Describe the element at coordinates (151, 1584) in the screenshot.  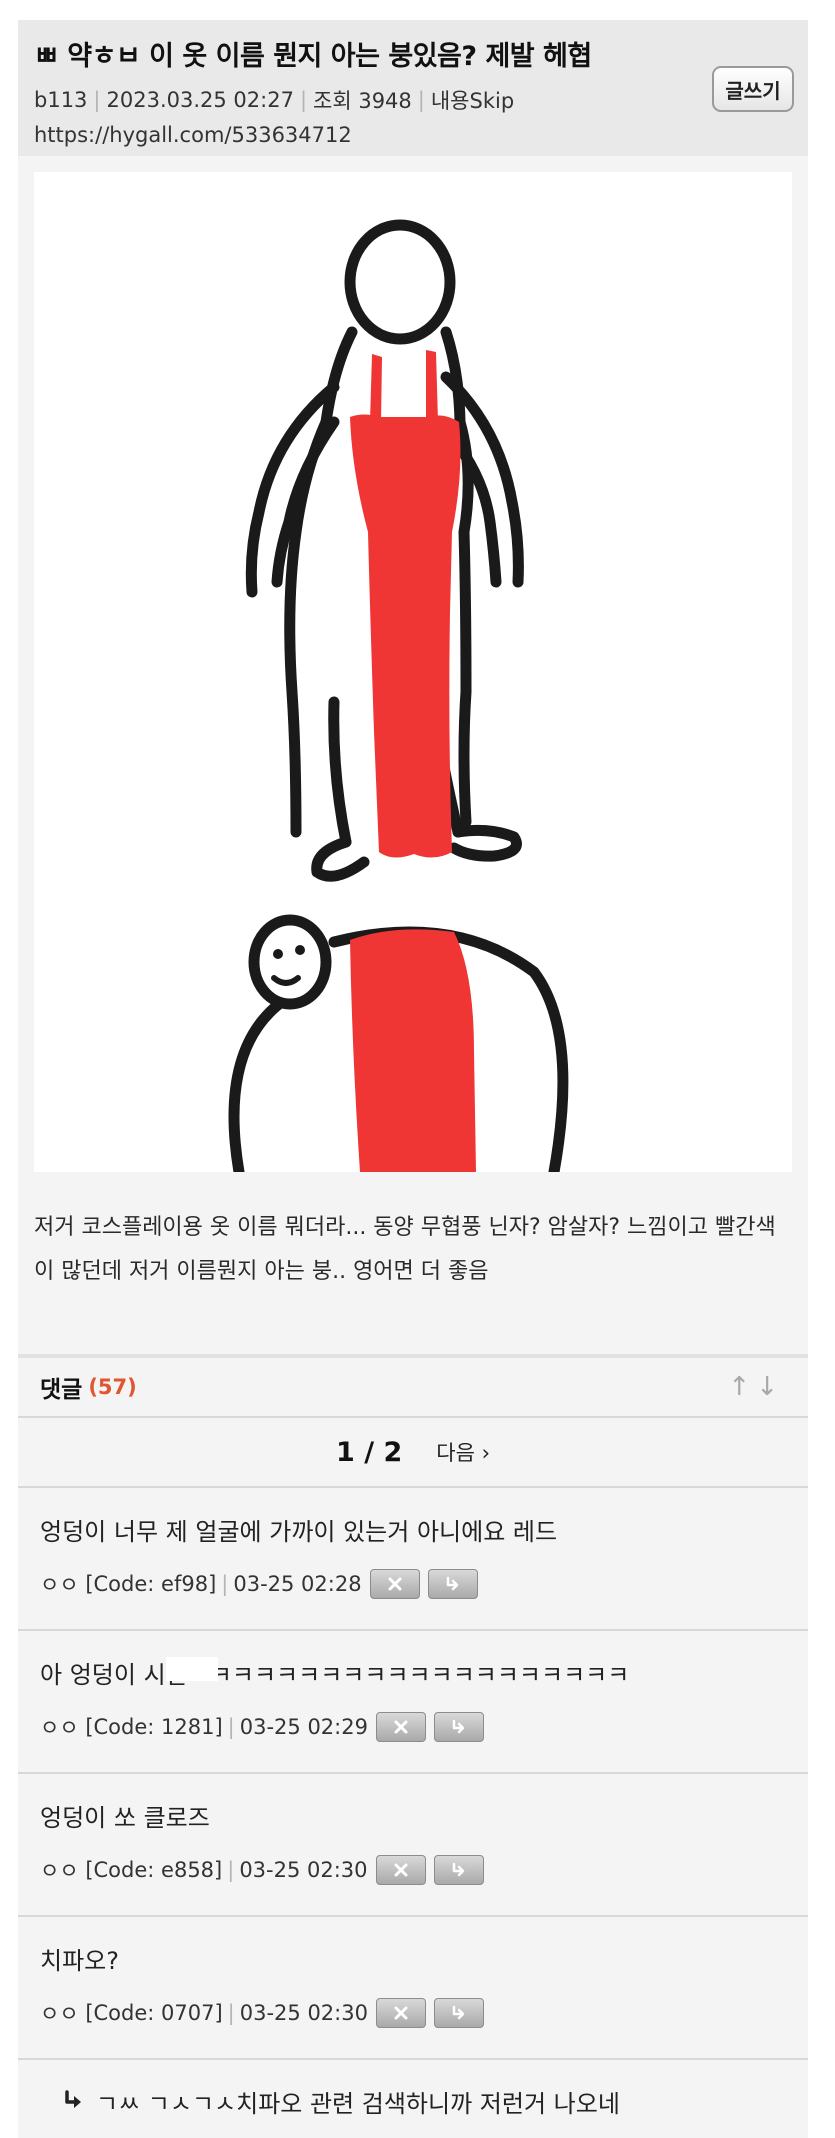
I see `comment-code: [Code: ef98]` at that location.